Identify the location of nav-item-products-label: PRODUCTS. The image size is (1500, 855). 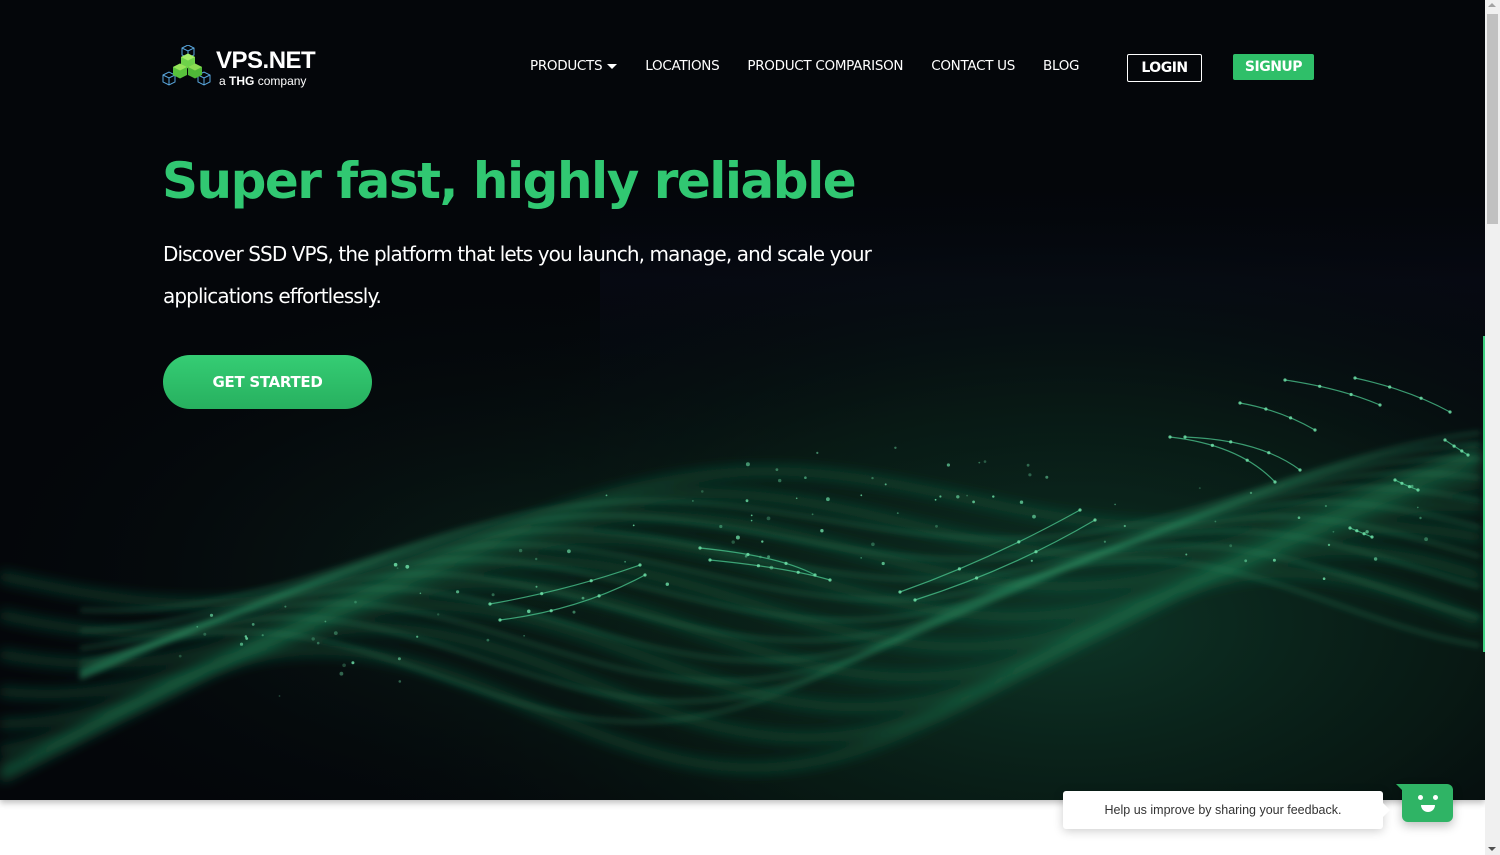
(566, 66).